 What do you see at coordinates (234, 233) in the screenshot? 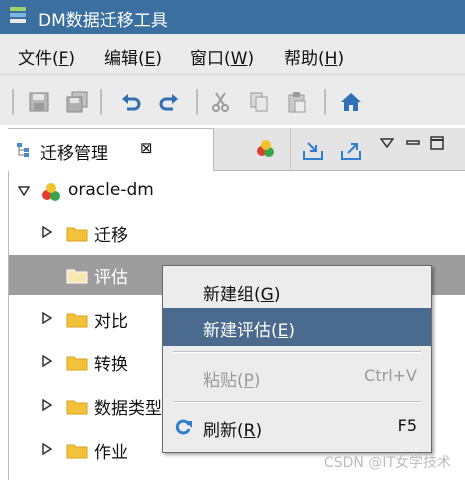
I see `tree-item-migration: 迁移` at bounding box center [234, 233].